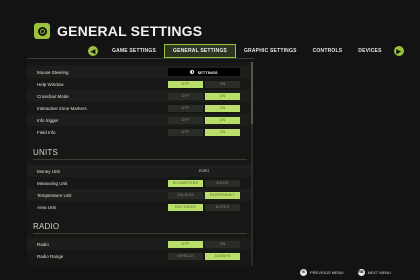 Image resolution: width=420 pixels, height=280 pixels. Describe the element at coordinates (139, 120) in the screenshot. I see `row-info-trigger: Info trigger OFF ON` at that location.